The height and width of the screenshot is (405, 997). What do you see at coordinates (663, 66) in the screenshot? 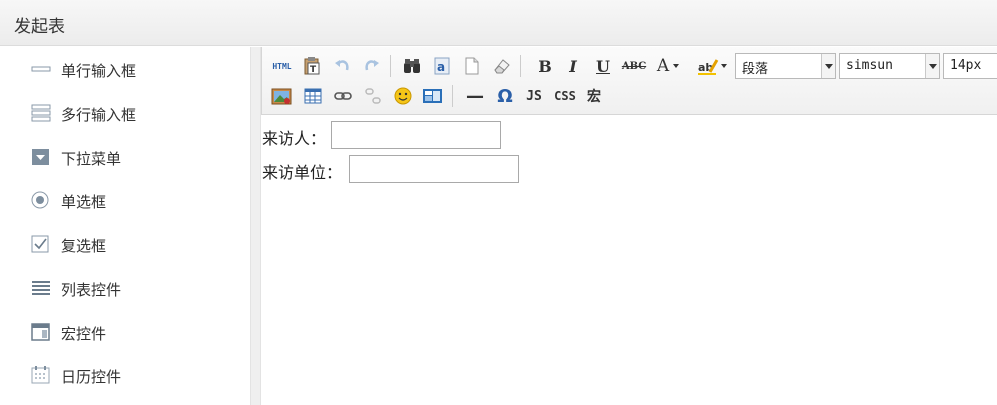
I see `font-color-icon: A` at bounding box center [663, 66].